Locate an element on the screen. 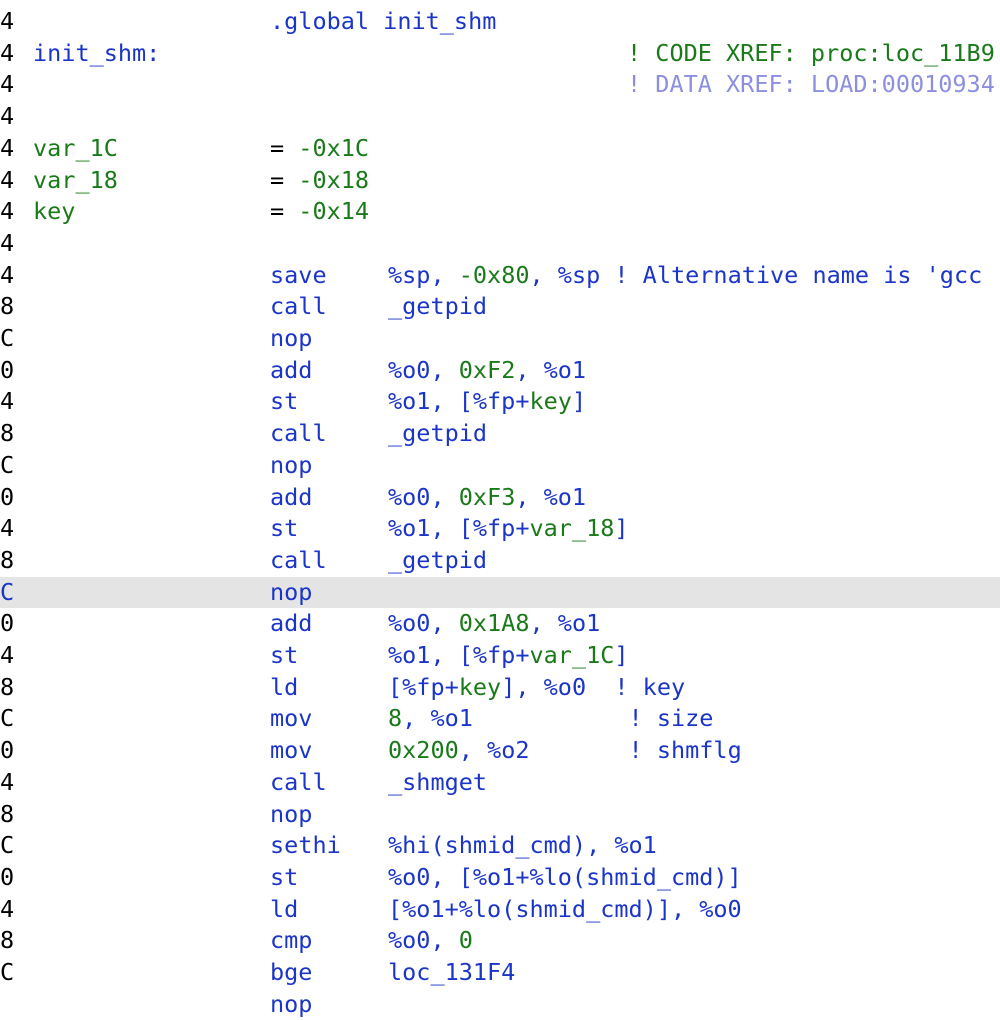 This screenshot has width=1000, height=1020. row-mov-shmflg: 0 mov 0x200, %o2 ! shmflg is located at coordinates (500, 751).